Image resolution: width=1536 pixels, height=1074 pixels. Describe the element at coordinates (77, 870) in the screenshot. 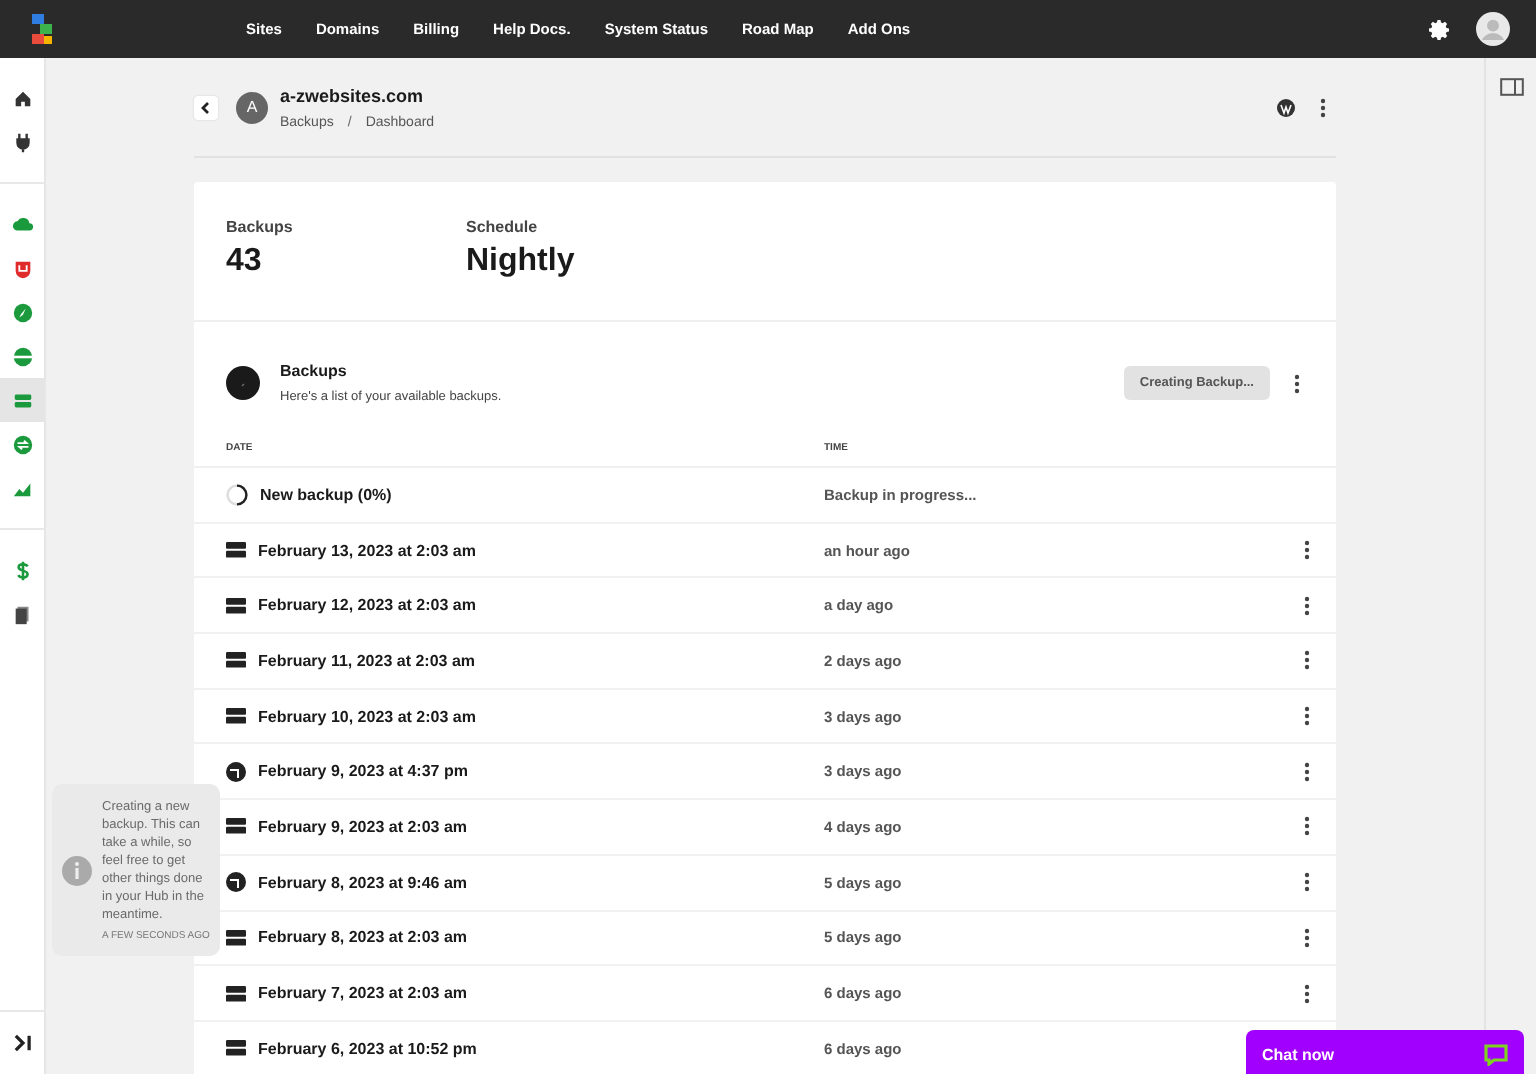

I see `info-icon` at that location.